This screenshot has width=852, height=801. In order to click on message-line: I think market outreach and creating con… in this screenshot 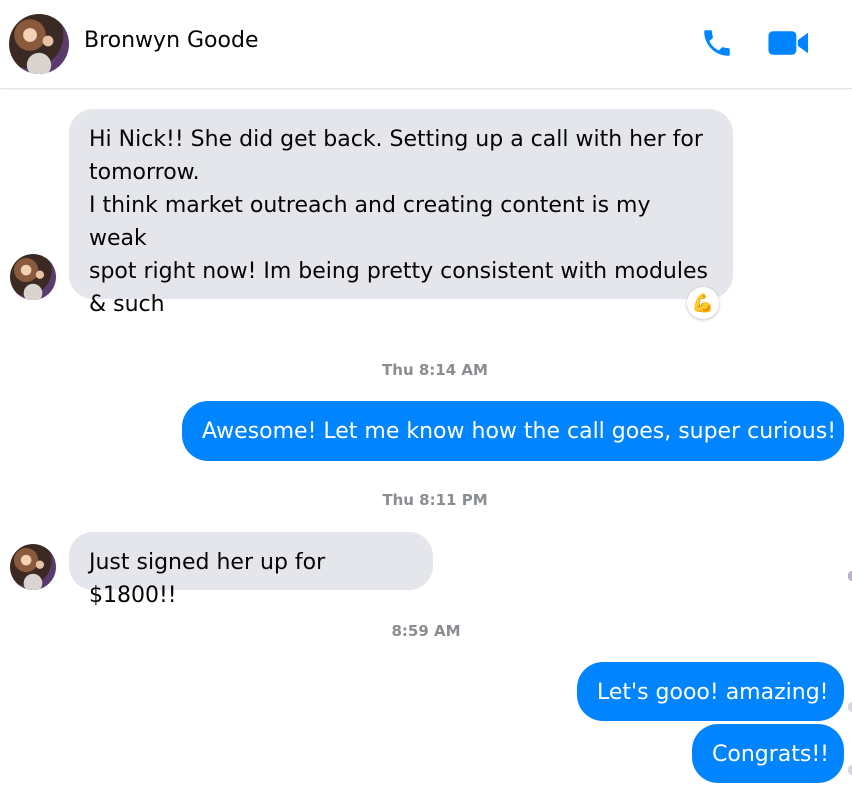, I will do `click(370, 222)`.